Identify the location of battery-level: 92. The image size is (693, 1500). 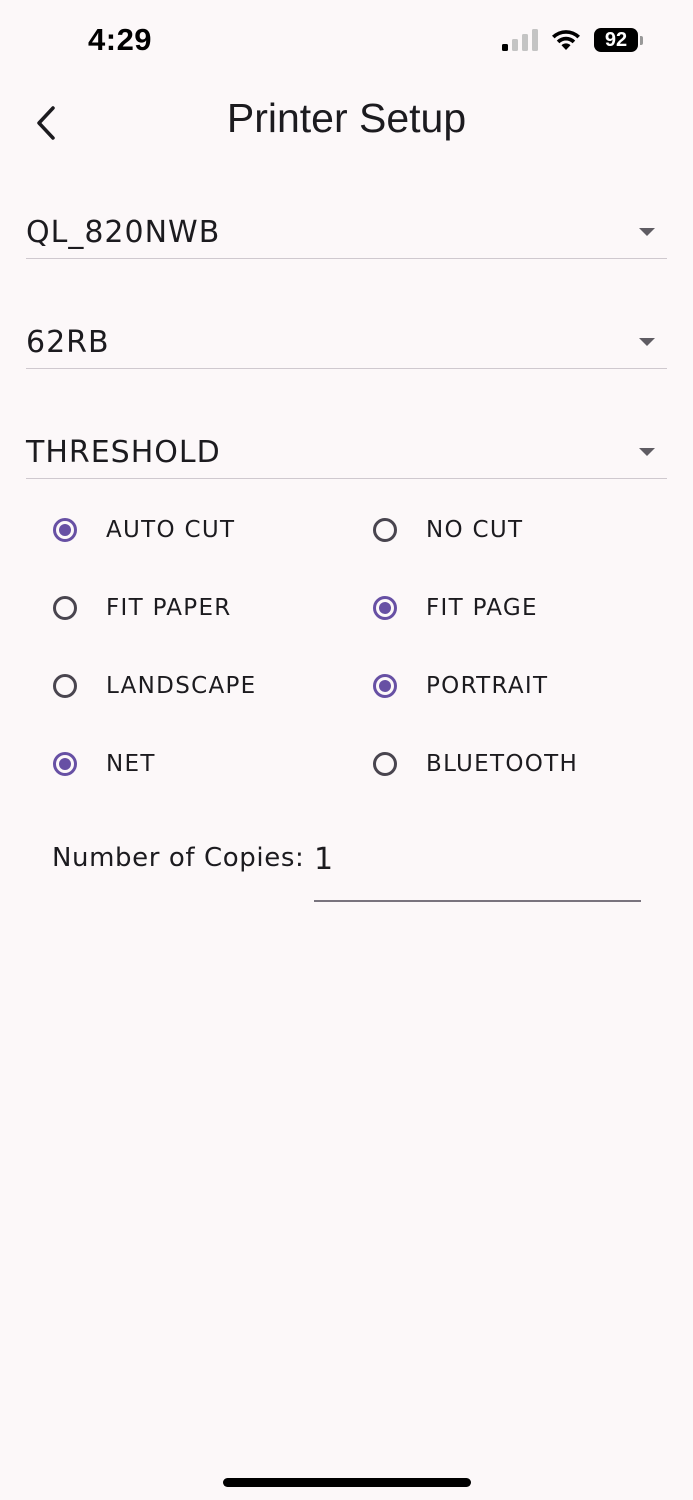
(616, 40).